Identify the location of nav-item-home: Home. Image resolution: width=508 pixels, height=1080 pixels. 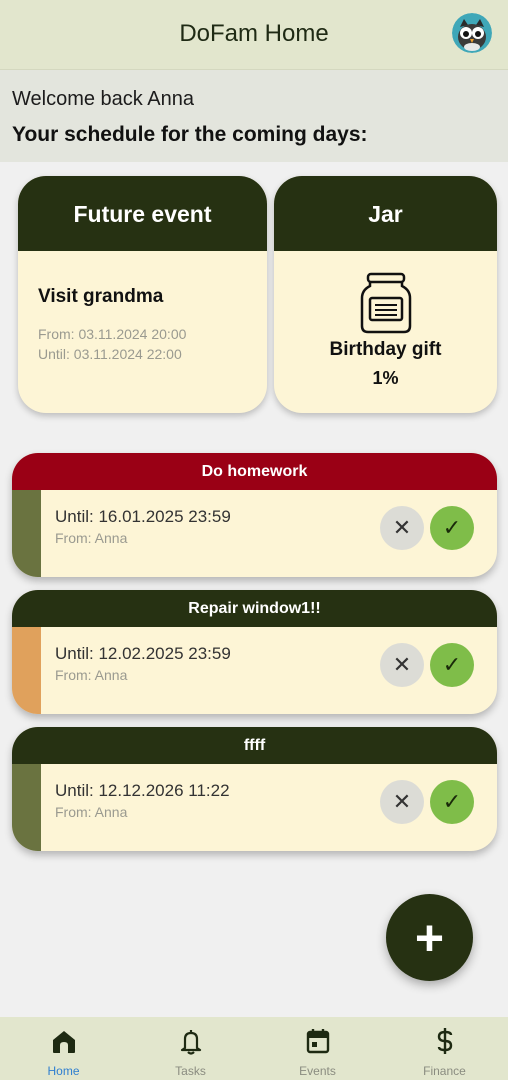
(63, 1048).